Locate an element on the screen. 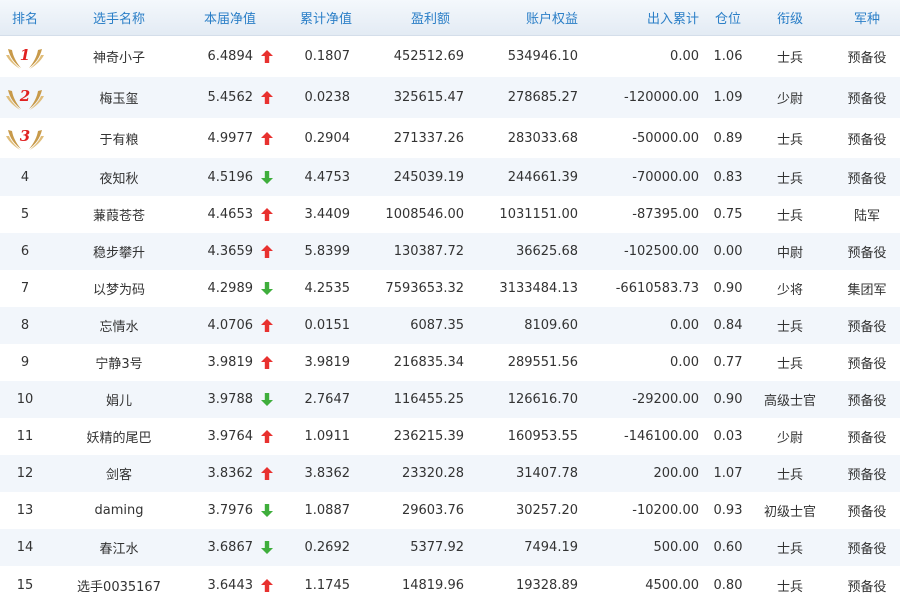  table-header: 排名 选手名称 本届净值 累计净值 盈利额 账户权益 出入累计 仓位 衔级 军种 is located at coordinates (450, 18).